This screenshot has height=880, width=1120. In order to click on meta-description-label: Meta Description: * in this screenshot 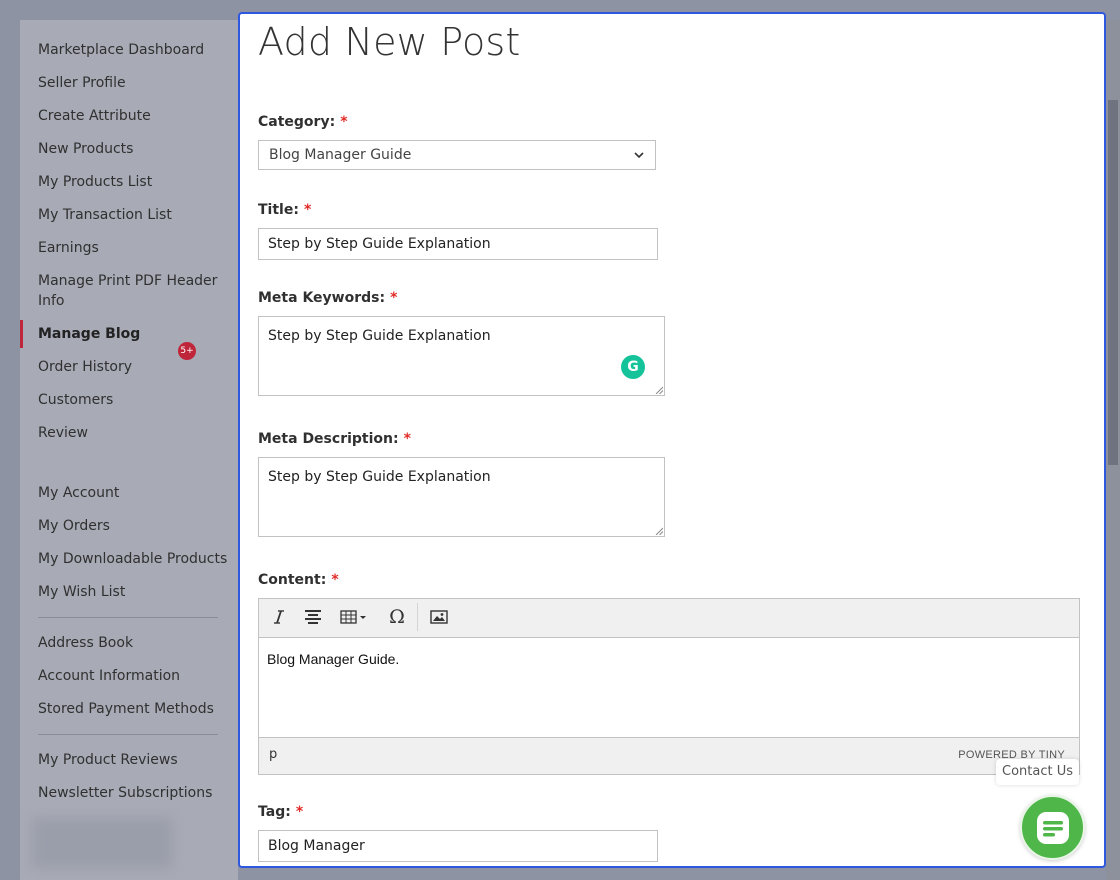, I will do `click(334, 439)`.